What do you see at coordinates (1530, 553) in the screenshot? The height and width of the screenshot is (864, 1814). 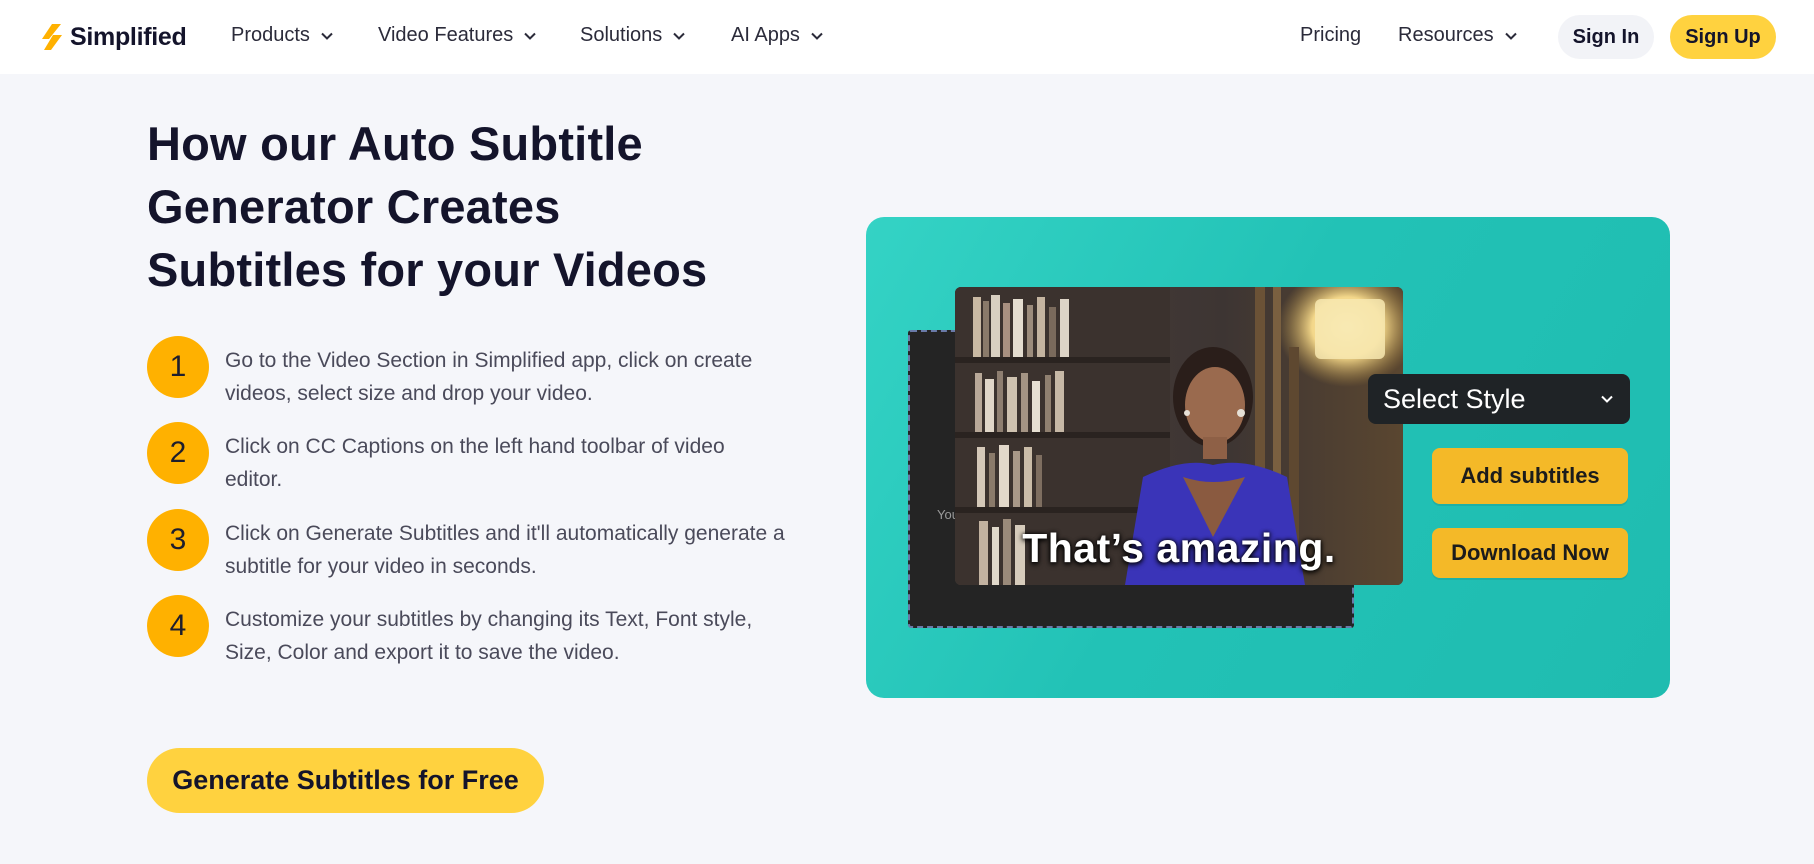 I see `download-now-button: Download Now` at bounding box center [1530, 553].